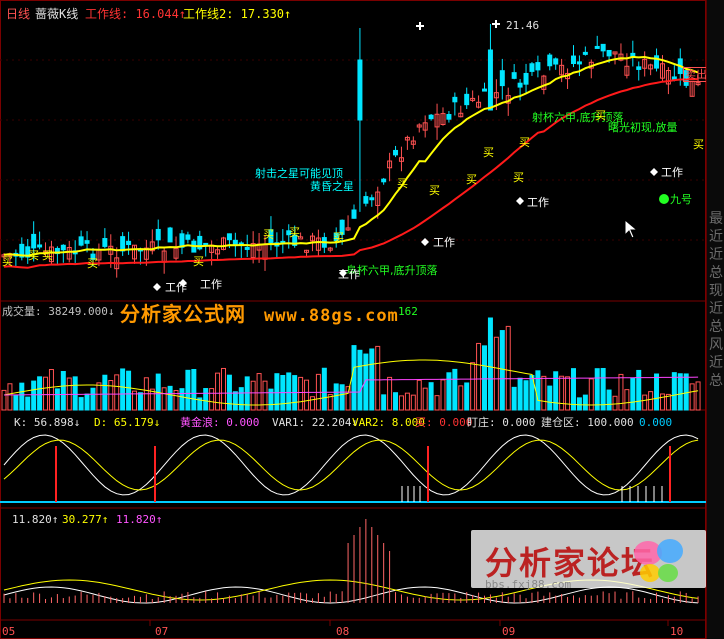 The width and height of the screenshot is (724, 639). Describe the element at coordinates (656, 422) in the screenshot. I see `kdj-last: 0.000` at that location.